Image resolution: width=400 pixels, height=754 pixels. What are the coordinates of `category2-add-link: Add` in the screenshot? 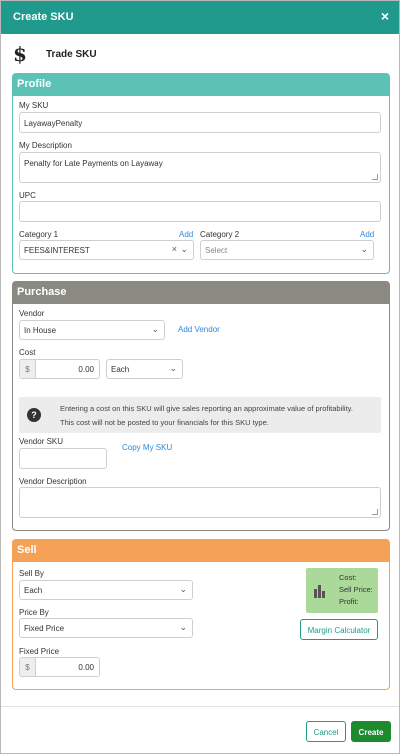 It's located at (367, 234).